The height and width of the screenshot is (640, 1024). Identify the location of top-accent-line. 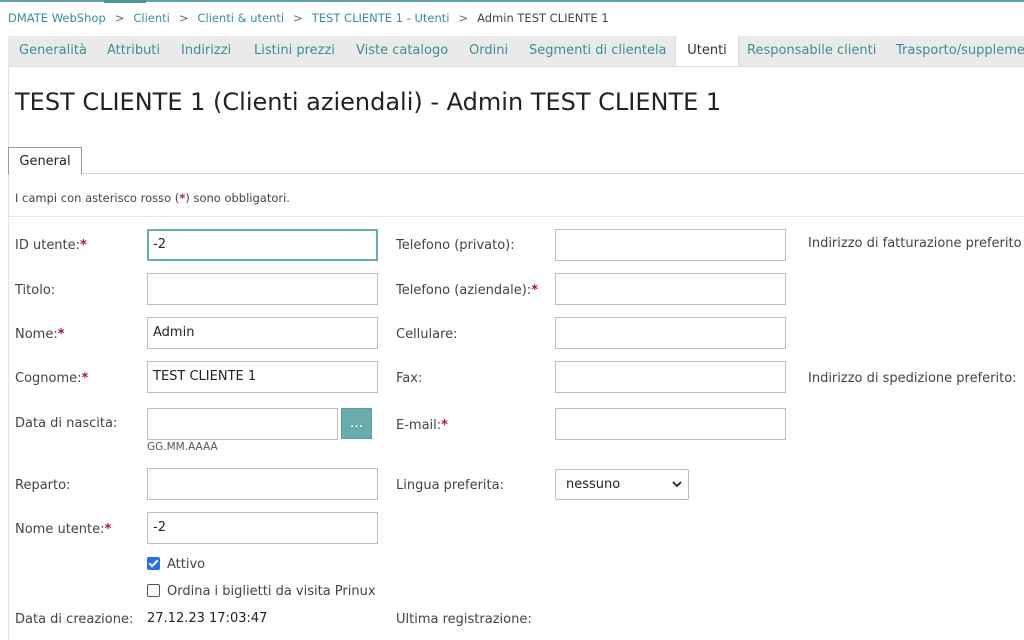
(512, 1).